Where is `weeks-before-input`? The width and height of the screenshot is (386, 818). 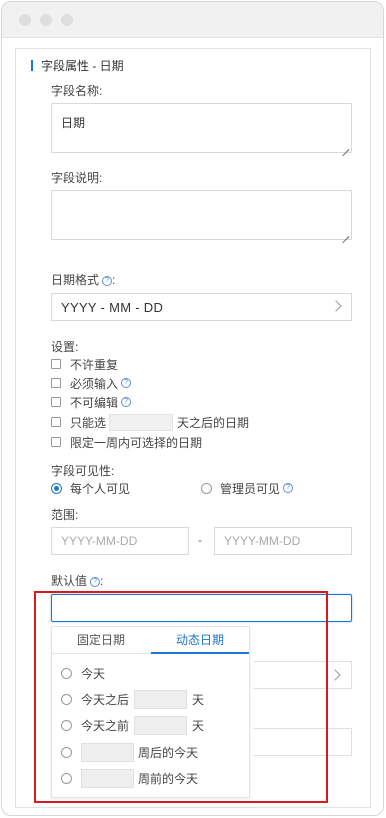 weeks-before-input is located at coordinates (107, 778).